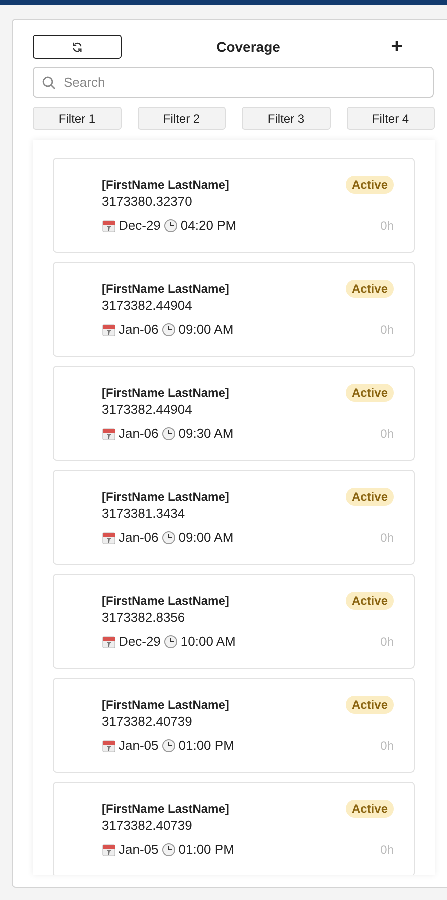  Describe the element at coordinates (233, 82) in the screenshot. I see `search-field: Search` at that location.